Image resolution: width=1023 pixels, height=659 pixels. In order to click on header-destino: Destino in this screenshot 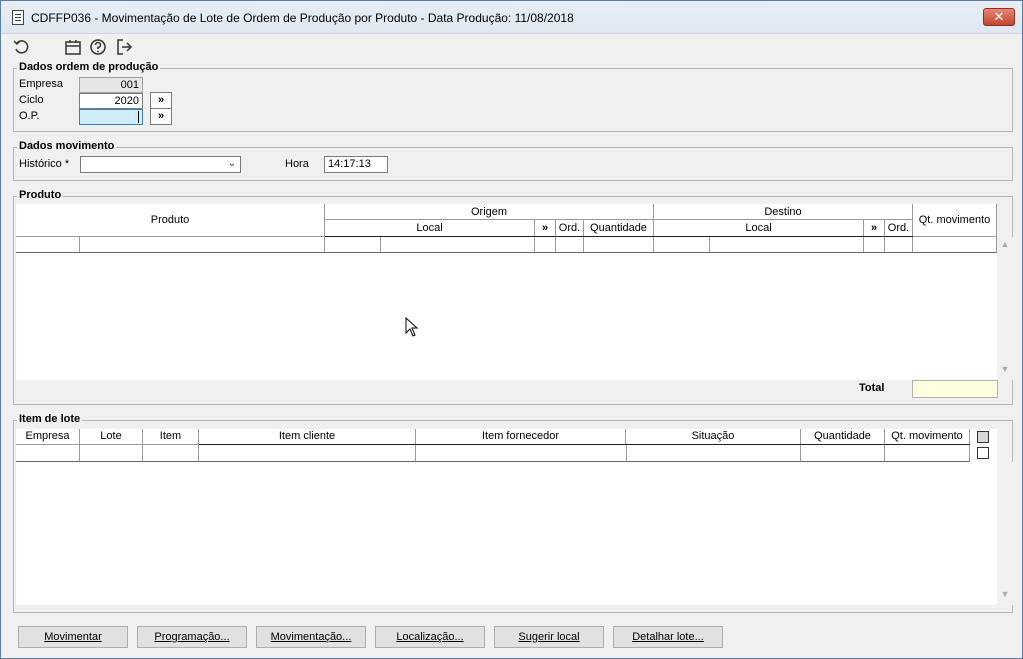, I will do `click(783, 212)`.